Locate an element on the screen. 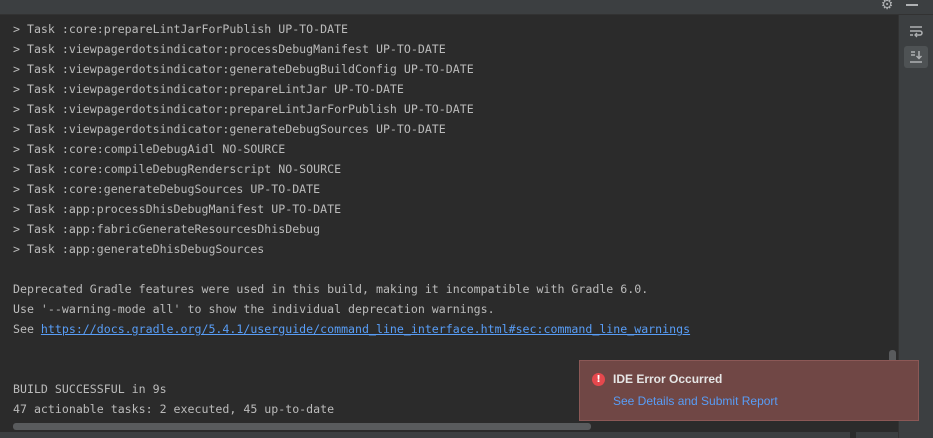 The image size is (933, 438). gear-icon: ⚙ is located at coordinates (887, 6).